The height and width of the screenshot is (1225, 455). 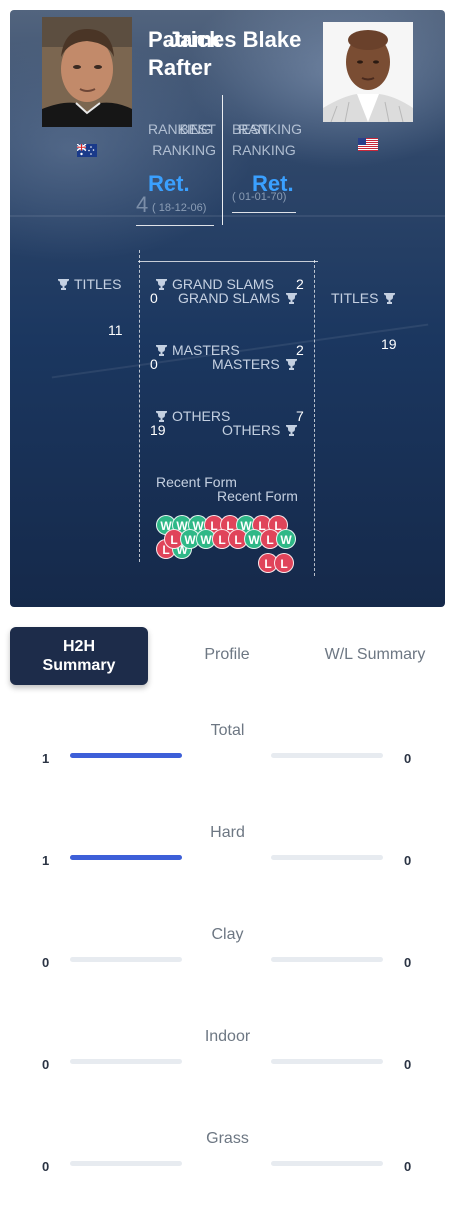 What do you see at coordinates (314, 418) in the screenshot?
I see `stats-box-right` at bounding box center [314, 418].